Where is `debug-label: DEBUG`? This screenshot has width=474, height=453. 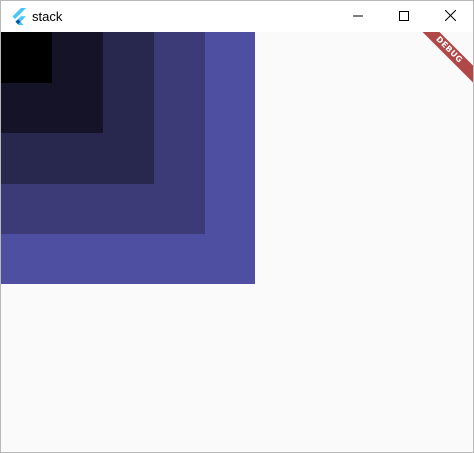 debug-label: DEBUG is located at coordinates (441, 61).